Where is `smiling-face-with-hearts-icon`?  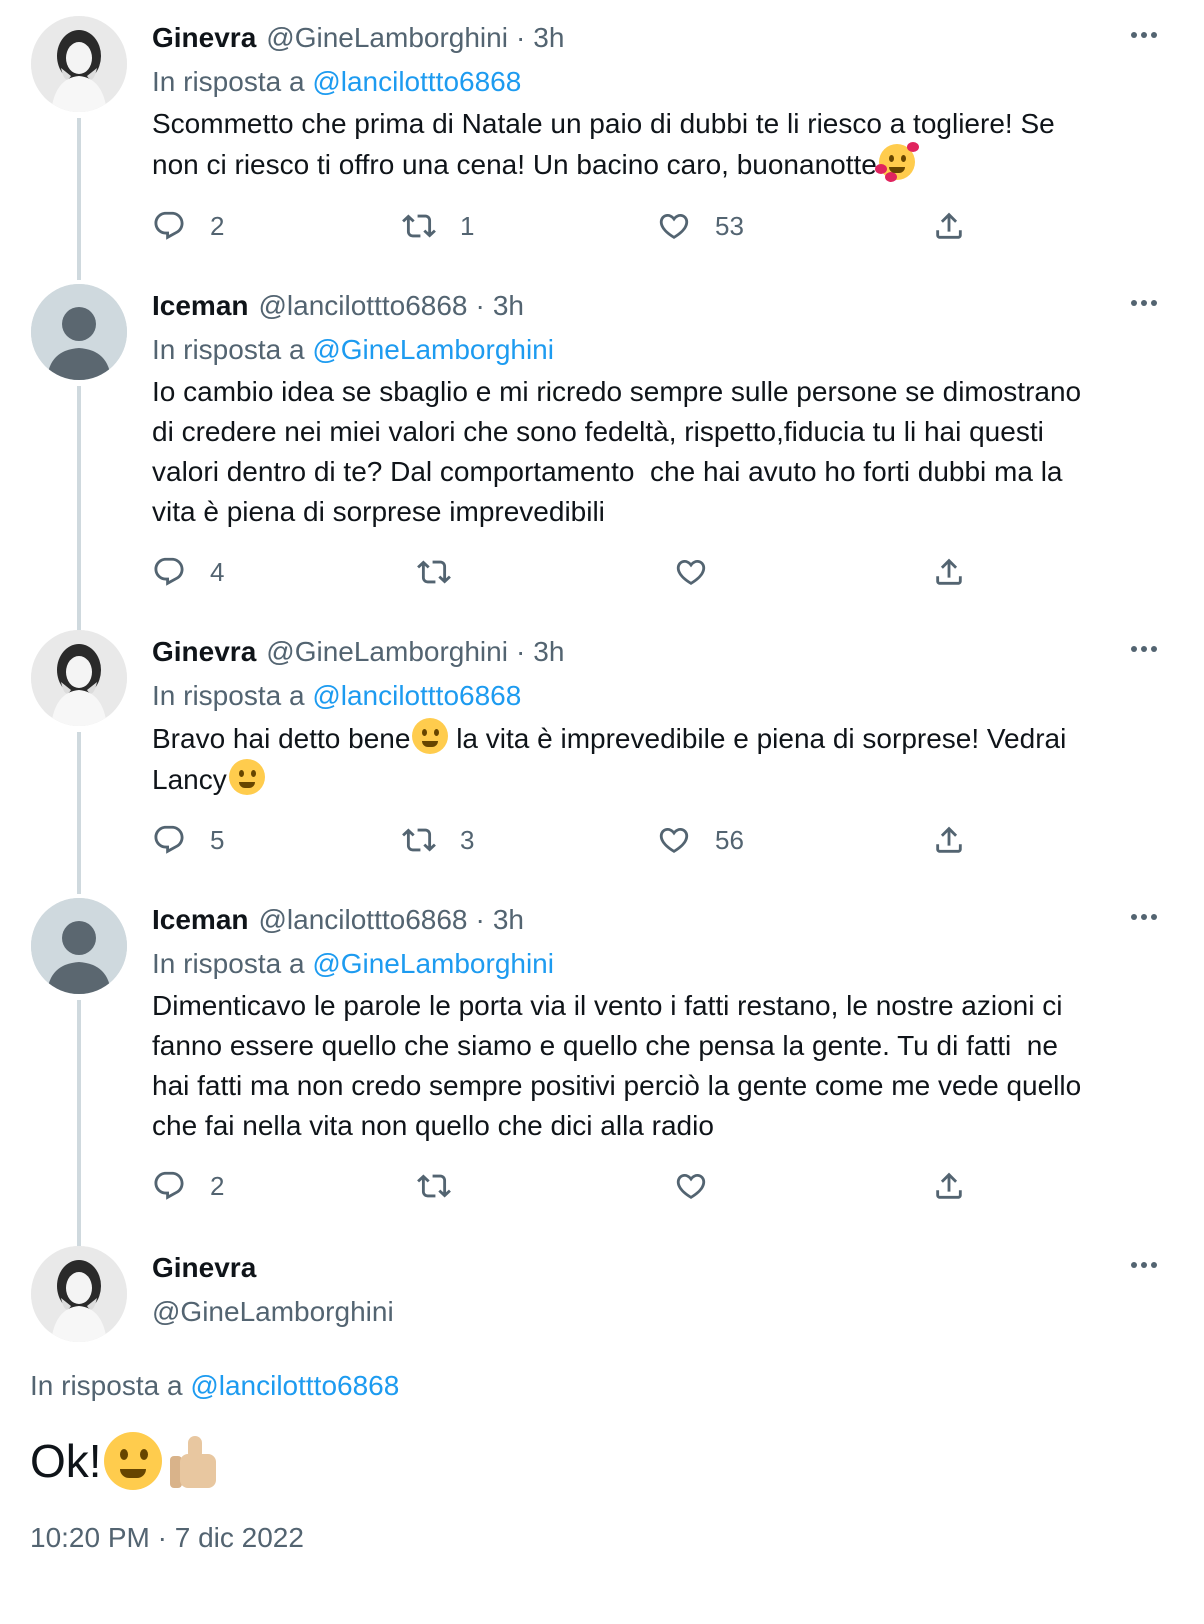 smiling-face-with-hearts-icon is located at coordinates (896, 162).